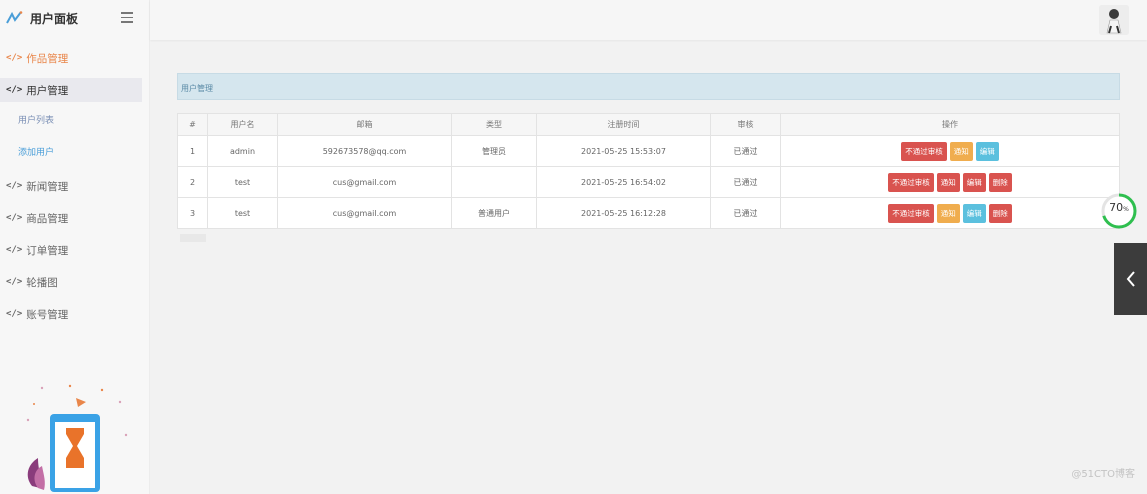 This screenshot has width=1147, height=494. What do you see at coordinates (192, 124) in the screenshot?
I see `column-header-id: #` at bounding box center [192, 124].